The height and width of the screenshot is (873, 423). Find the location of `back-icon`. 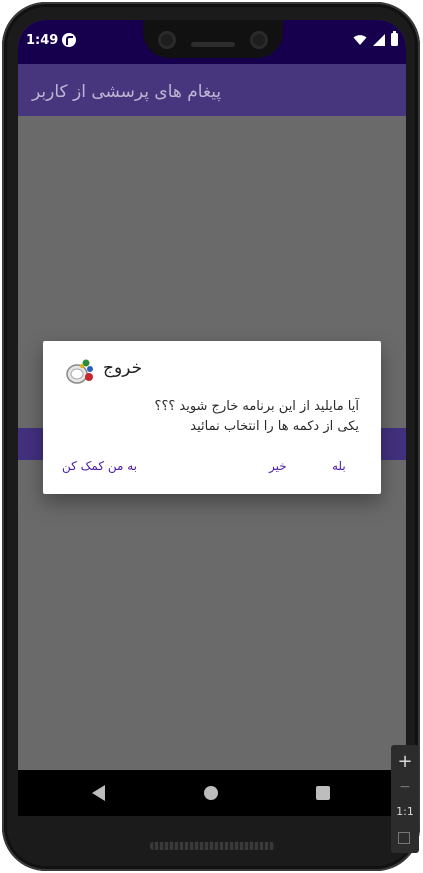

back-icon is located at coordinates (98, 793).